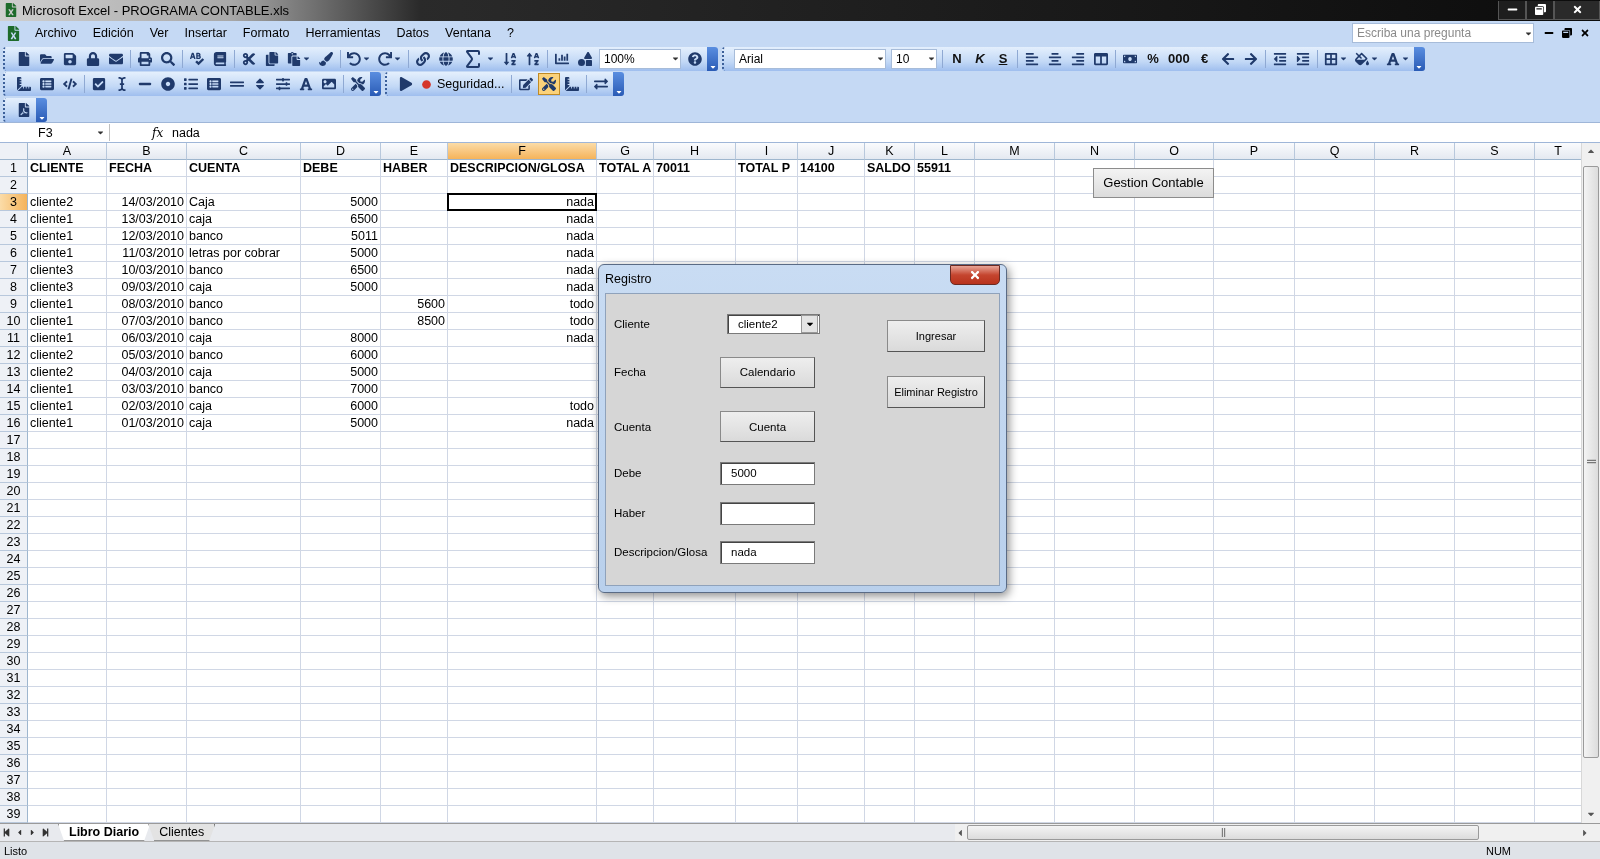  I want to click on caret-icon, so click(100, 132).